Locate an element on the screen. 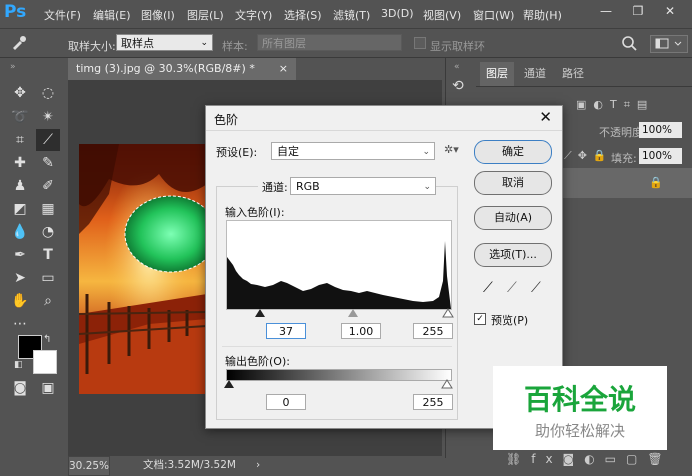  status-menu-arrow-icon: › is located at coordinates (258, 465).